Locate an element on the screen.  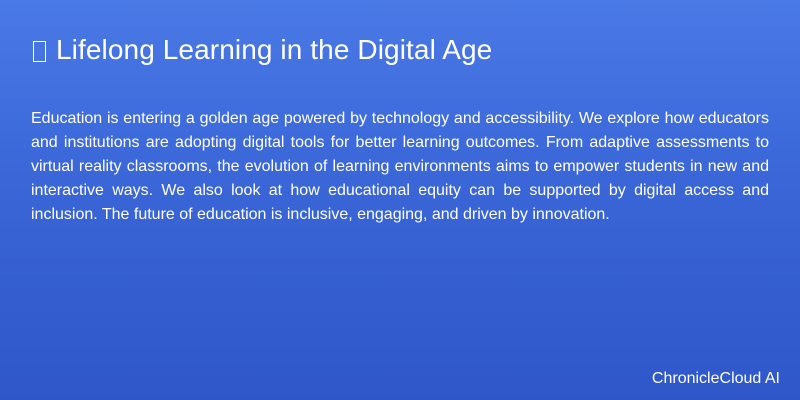
title-row: Lifelong Learning in the Digital Age is located at coordinates (262, 50).